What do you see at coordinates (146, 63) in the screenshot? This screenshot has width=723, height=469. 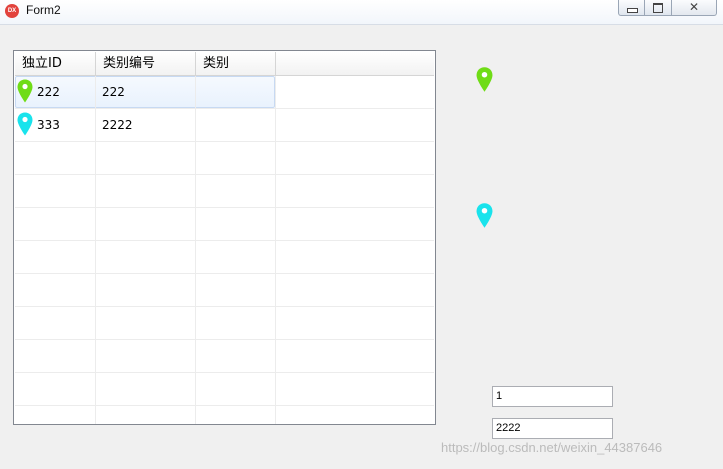 I see `column-header-category-no: 类别编号` at bounding box center [146, 63].